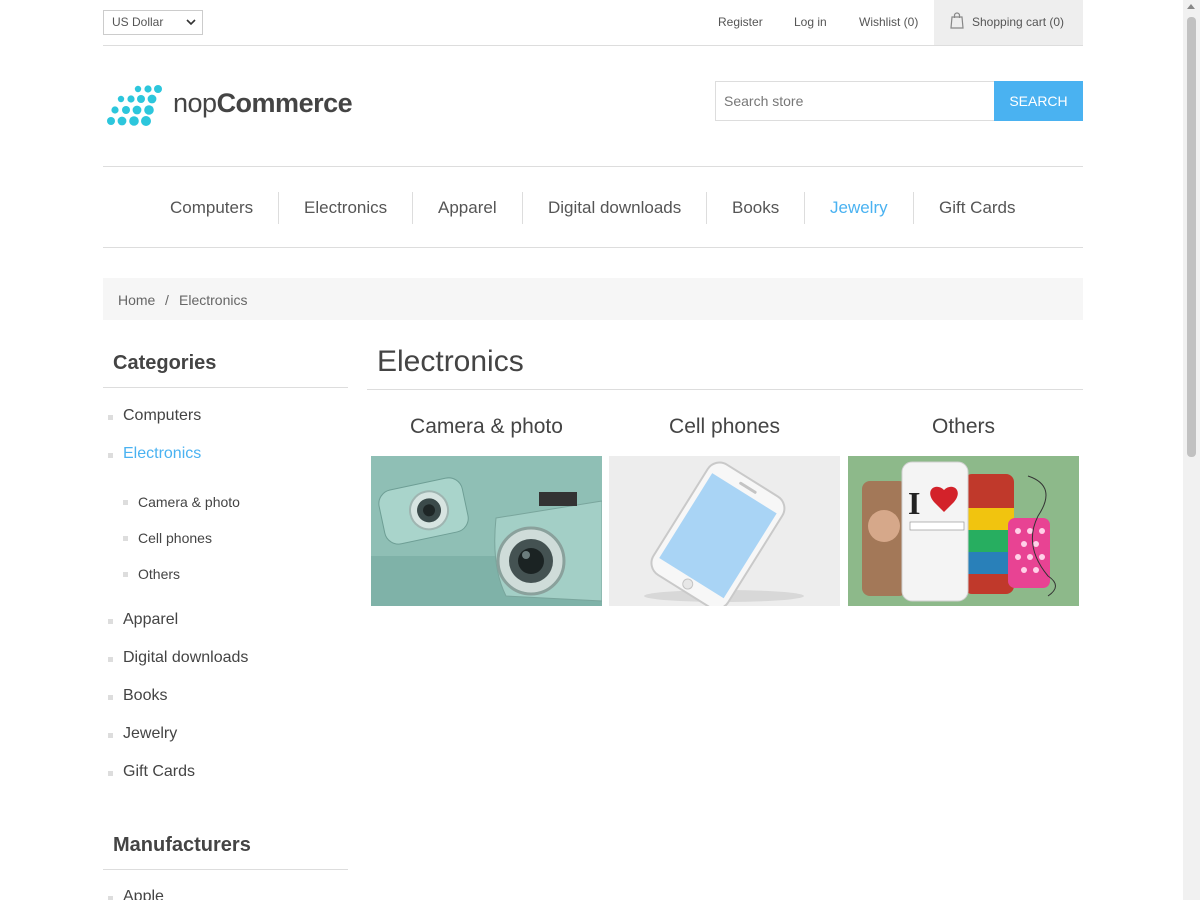  Describe the element at coordinates (1191, 6) in the screenshot. I see `scroll-up-arrow-icon` at that location.